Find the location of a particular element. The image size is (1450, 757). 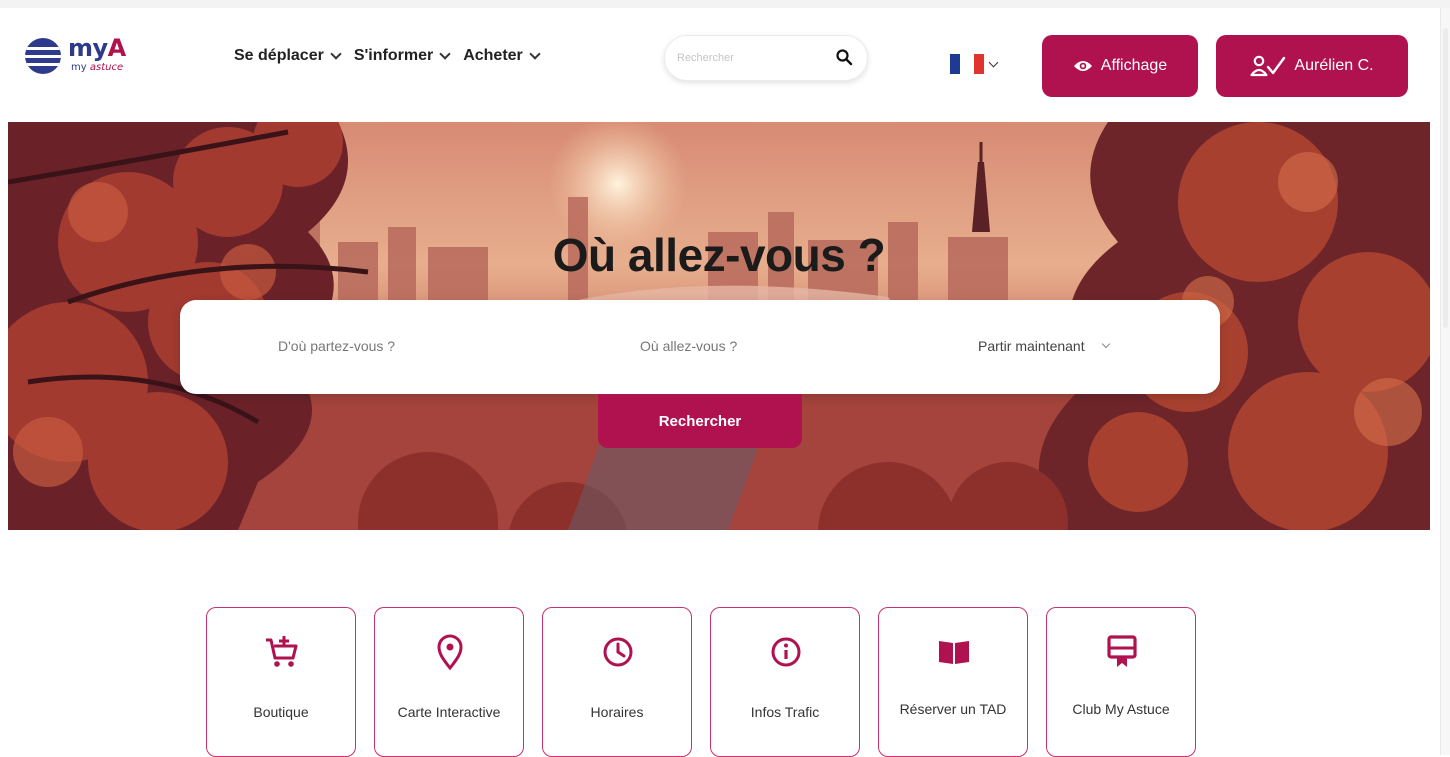

tile-horaires: Horaires is located at coordinates (617, 682).